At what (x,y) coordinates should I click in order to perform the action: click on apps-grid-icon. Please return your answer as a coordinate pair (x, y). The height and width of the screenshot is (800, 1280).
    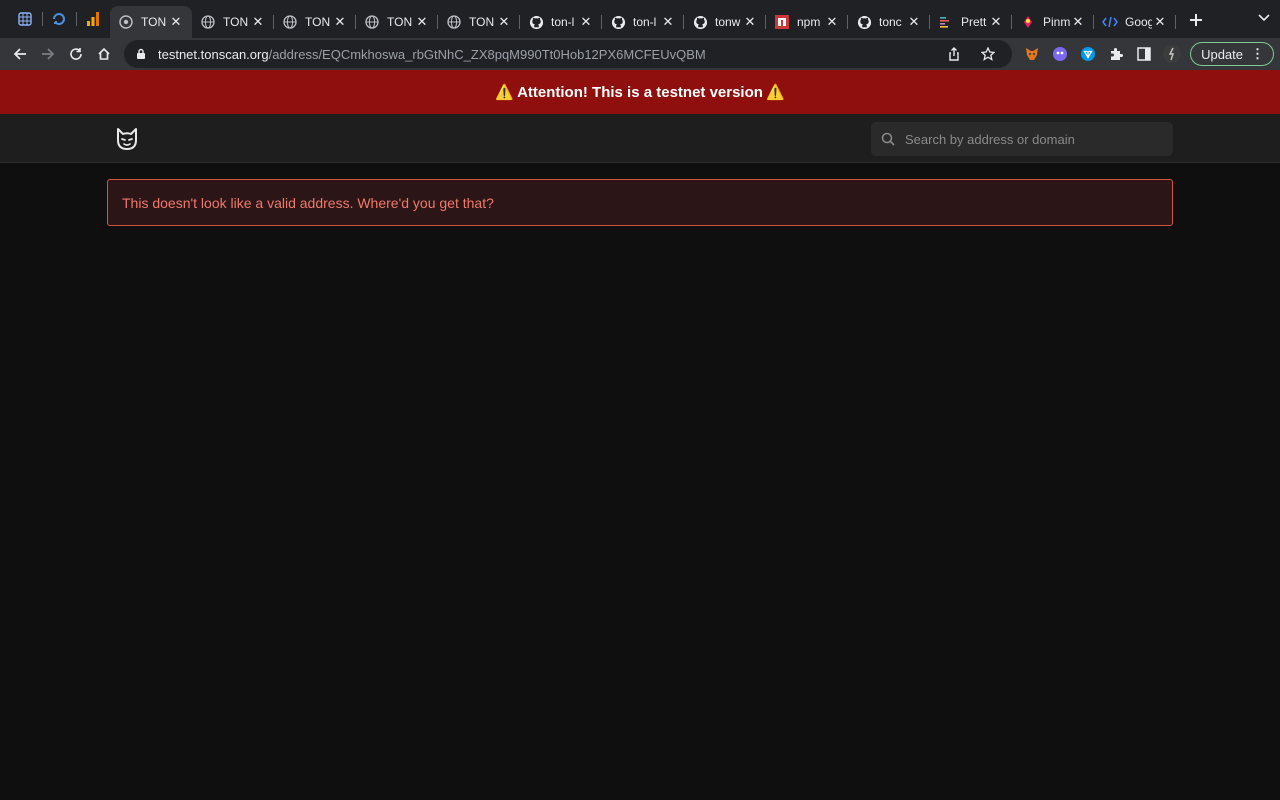
    Looking at the image, I should click on (25, 19).